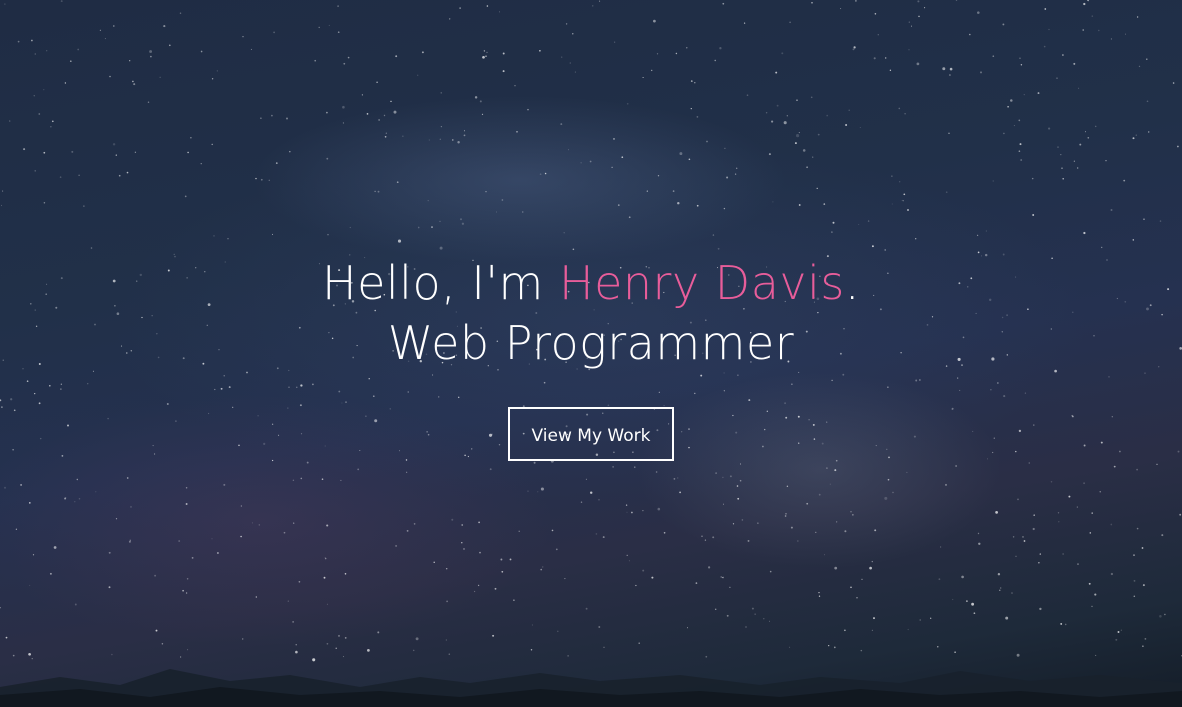 The width and height of the screenshot is (1182, 707). Describe the element at coordinates (701, 283) in the screenshot. I see `hero-name: Henry Davis` at that location.